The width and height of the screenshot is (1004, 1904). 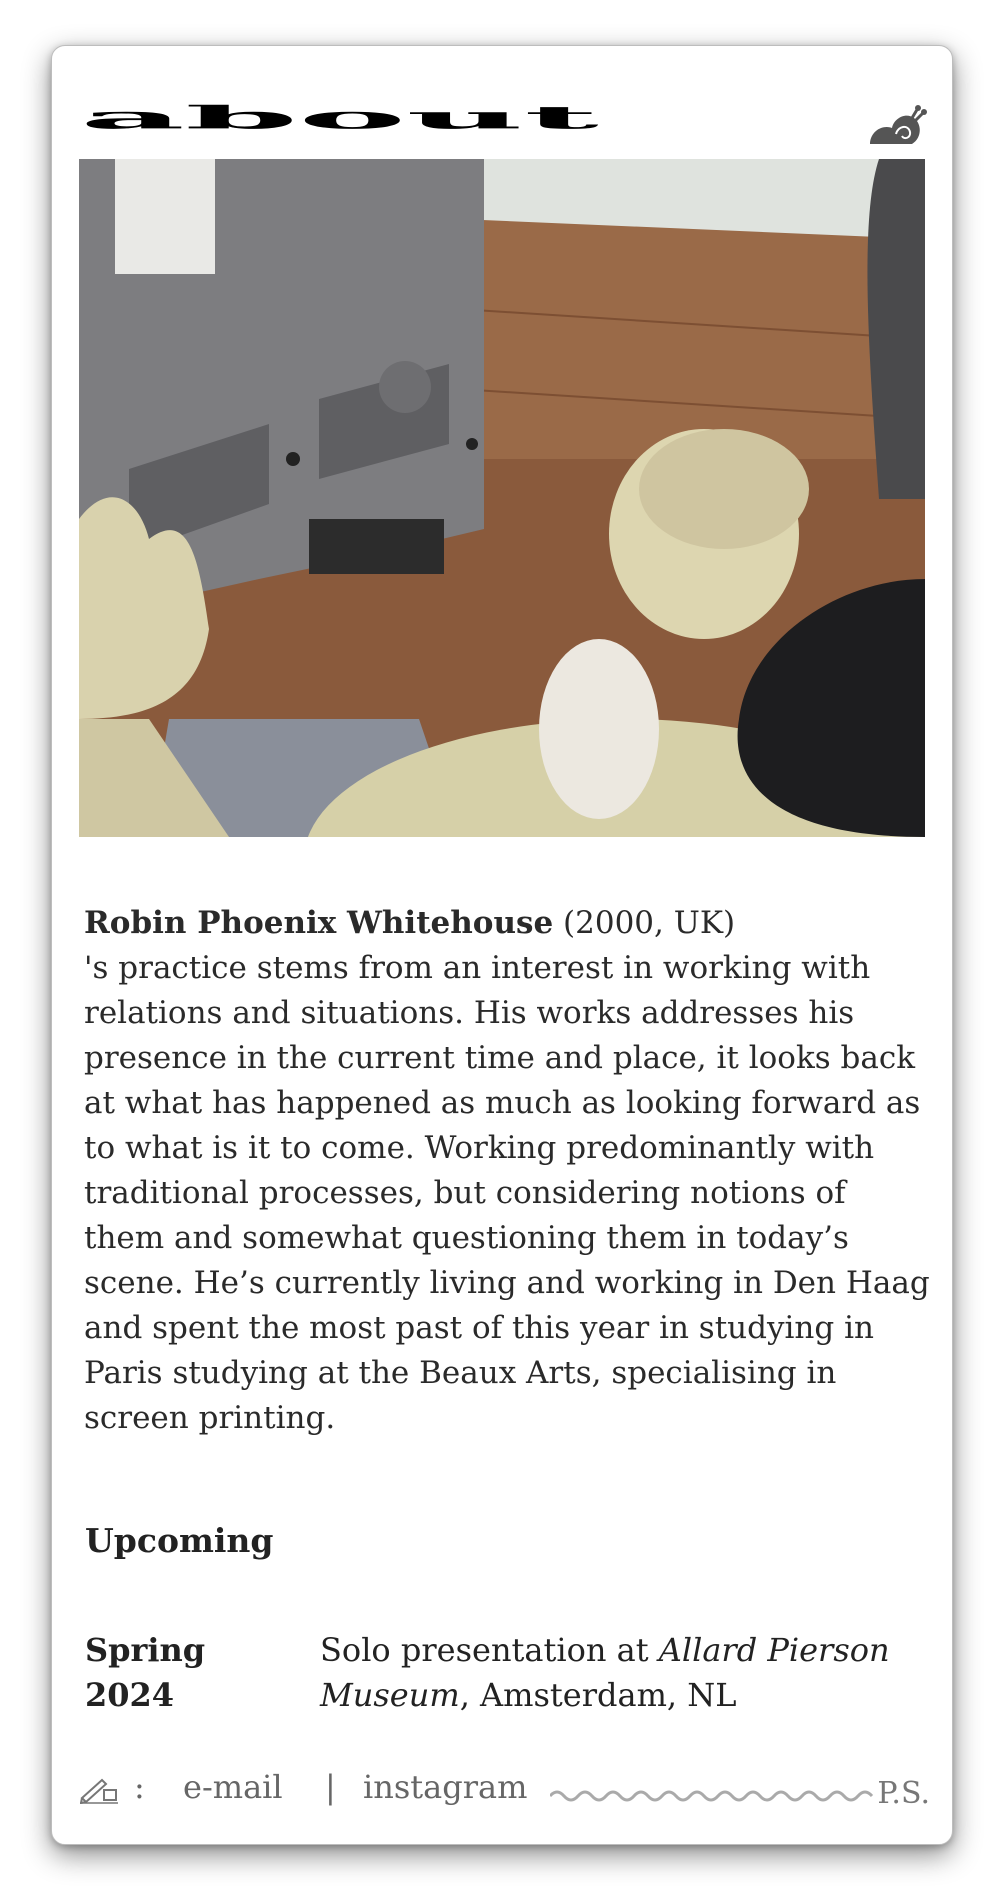 I want to click on event-desc-prefix: Solo presentation at, so click(x=489, y=1650).